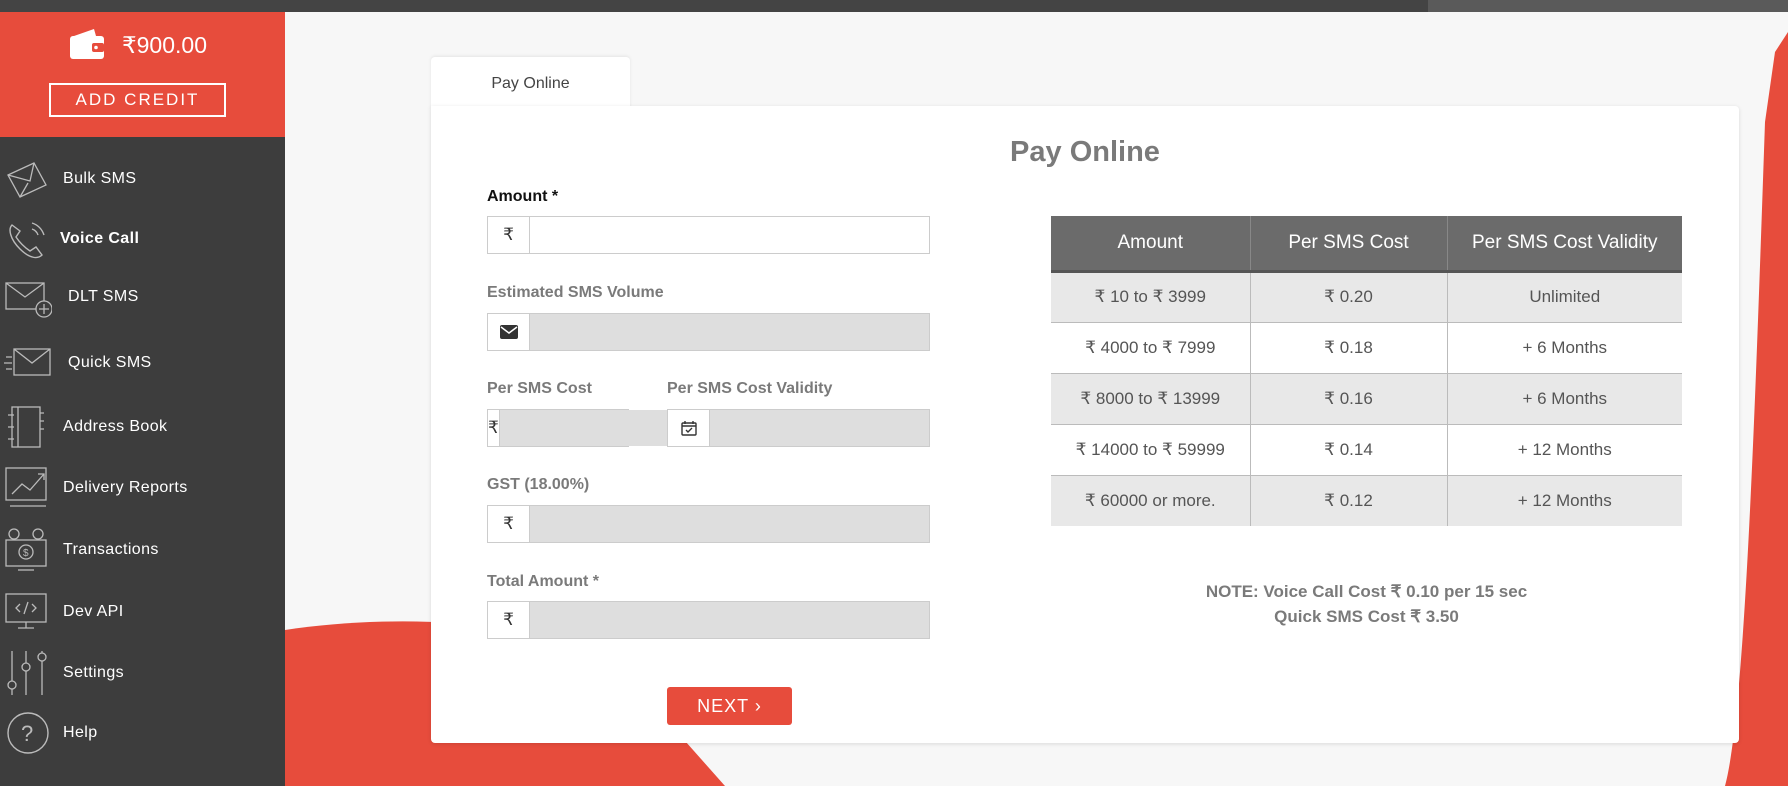 Image resolution: width=1788 pixels, height=786 pixels. Describe the element at coordinates (729, 620) in the screenshot. I see `total-amount-input` at that location.